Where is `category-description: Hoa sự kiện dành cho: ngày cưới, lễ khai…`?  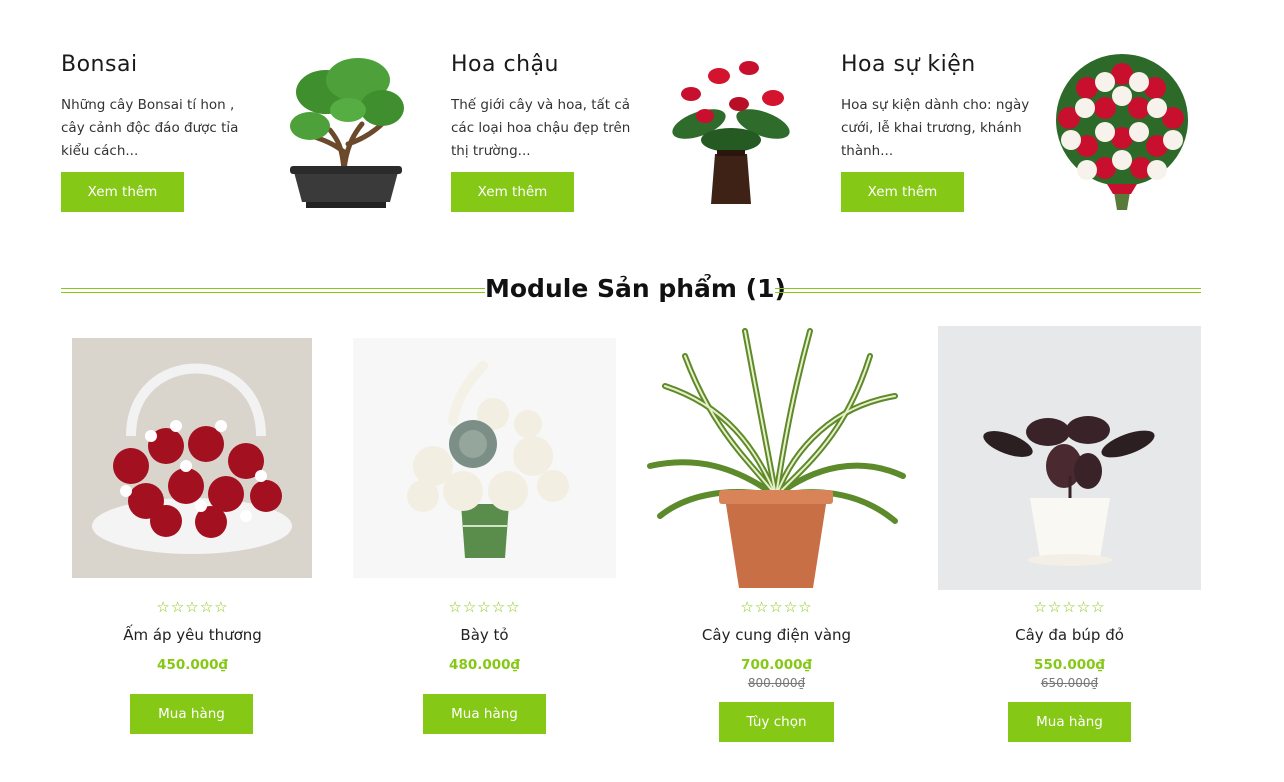 category-description: Hoa sự kiện dành cho: ngày cưới, lễ khai… is located at coordinates (935, 128).